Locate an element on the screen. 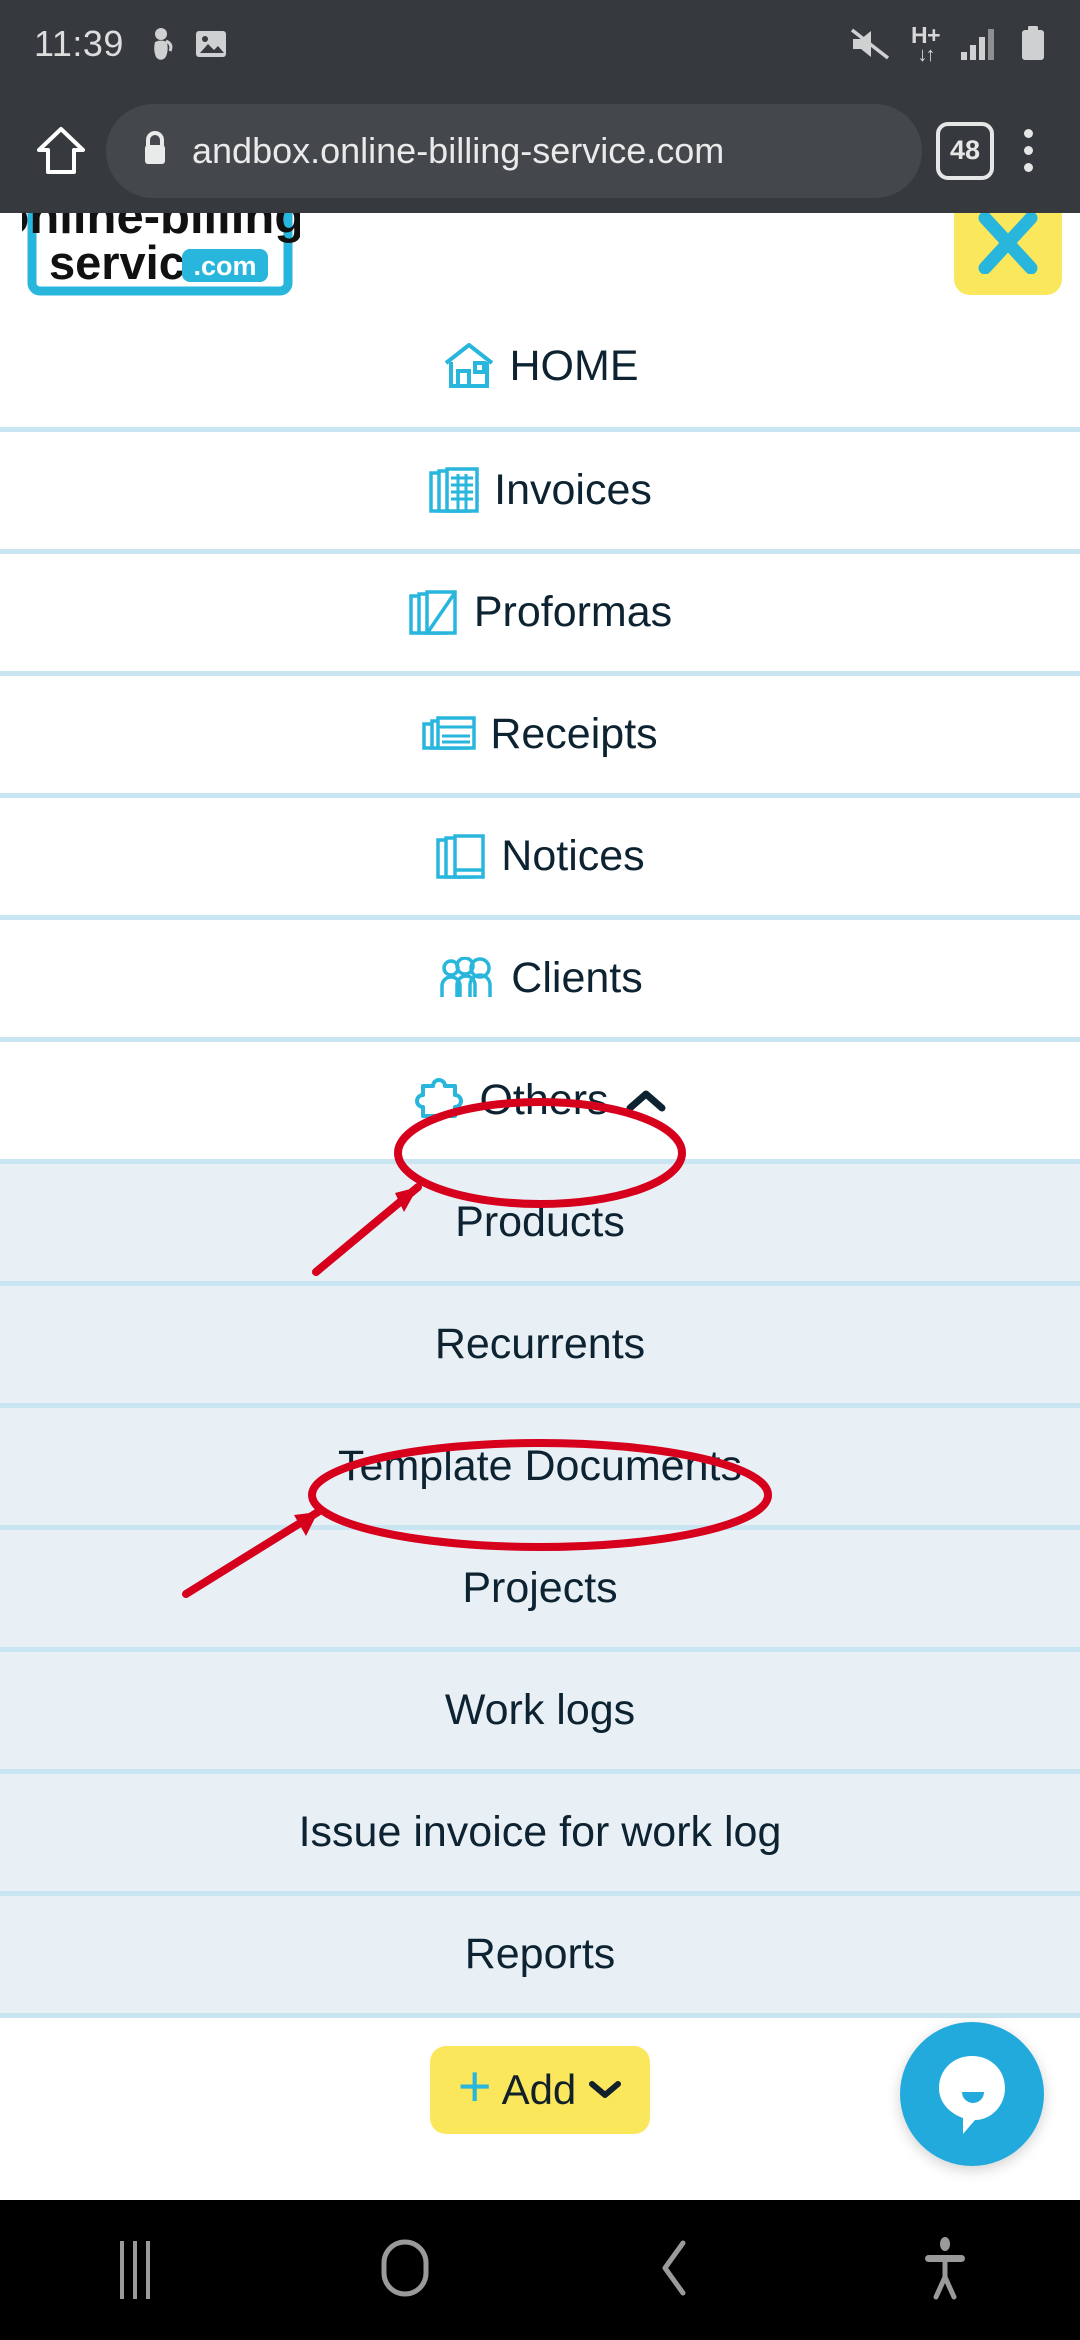 Image resolution: width=1080 pixels, height=2340 pixels. menu-item-label: Issue invoice for work log is located at coordinates (540, 1832).